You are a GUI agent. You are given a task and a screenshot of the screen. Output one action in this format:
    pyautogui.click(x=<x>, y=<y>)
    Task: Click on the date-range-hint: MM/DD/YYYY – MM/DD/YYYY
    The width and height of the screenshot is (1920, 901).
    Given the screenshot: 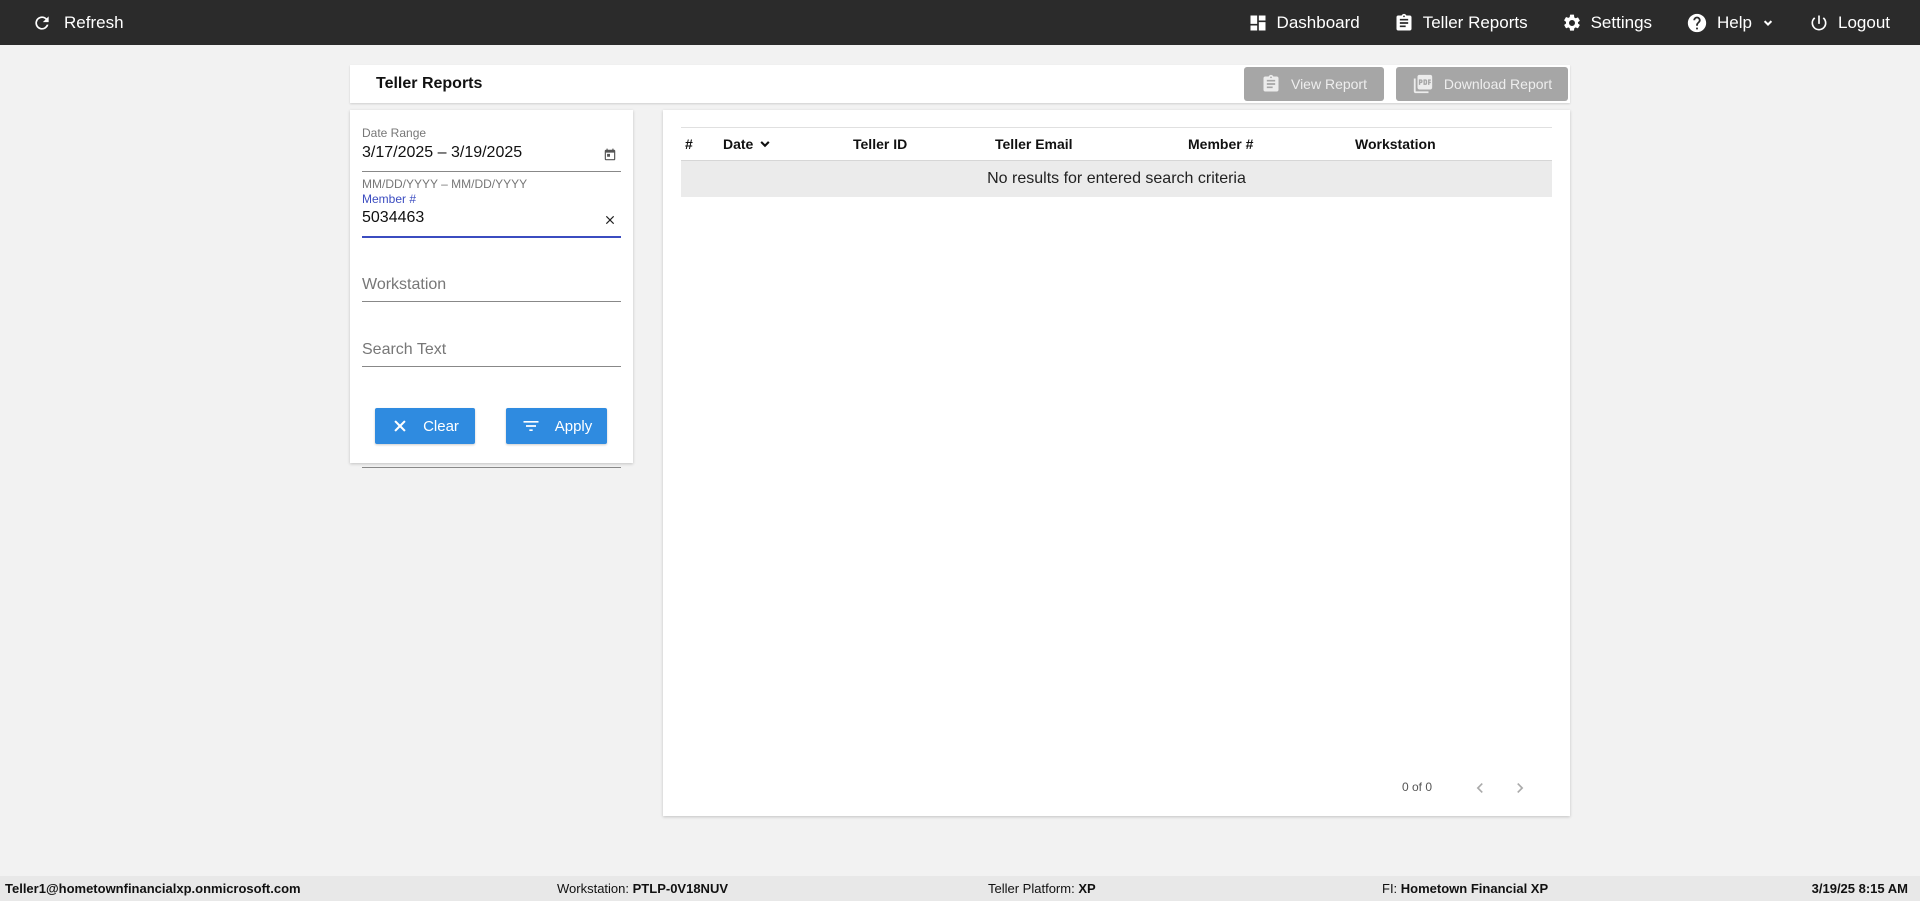 What is the action you would take?
    pyautogui.click(x=491, y=184)
    